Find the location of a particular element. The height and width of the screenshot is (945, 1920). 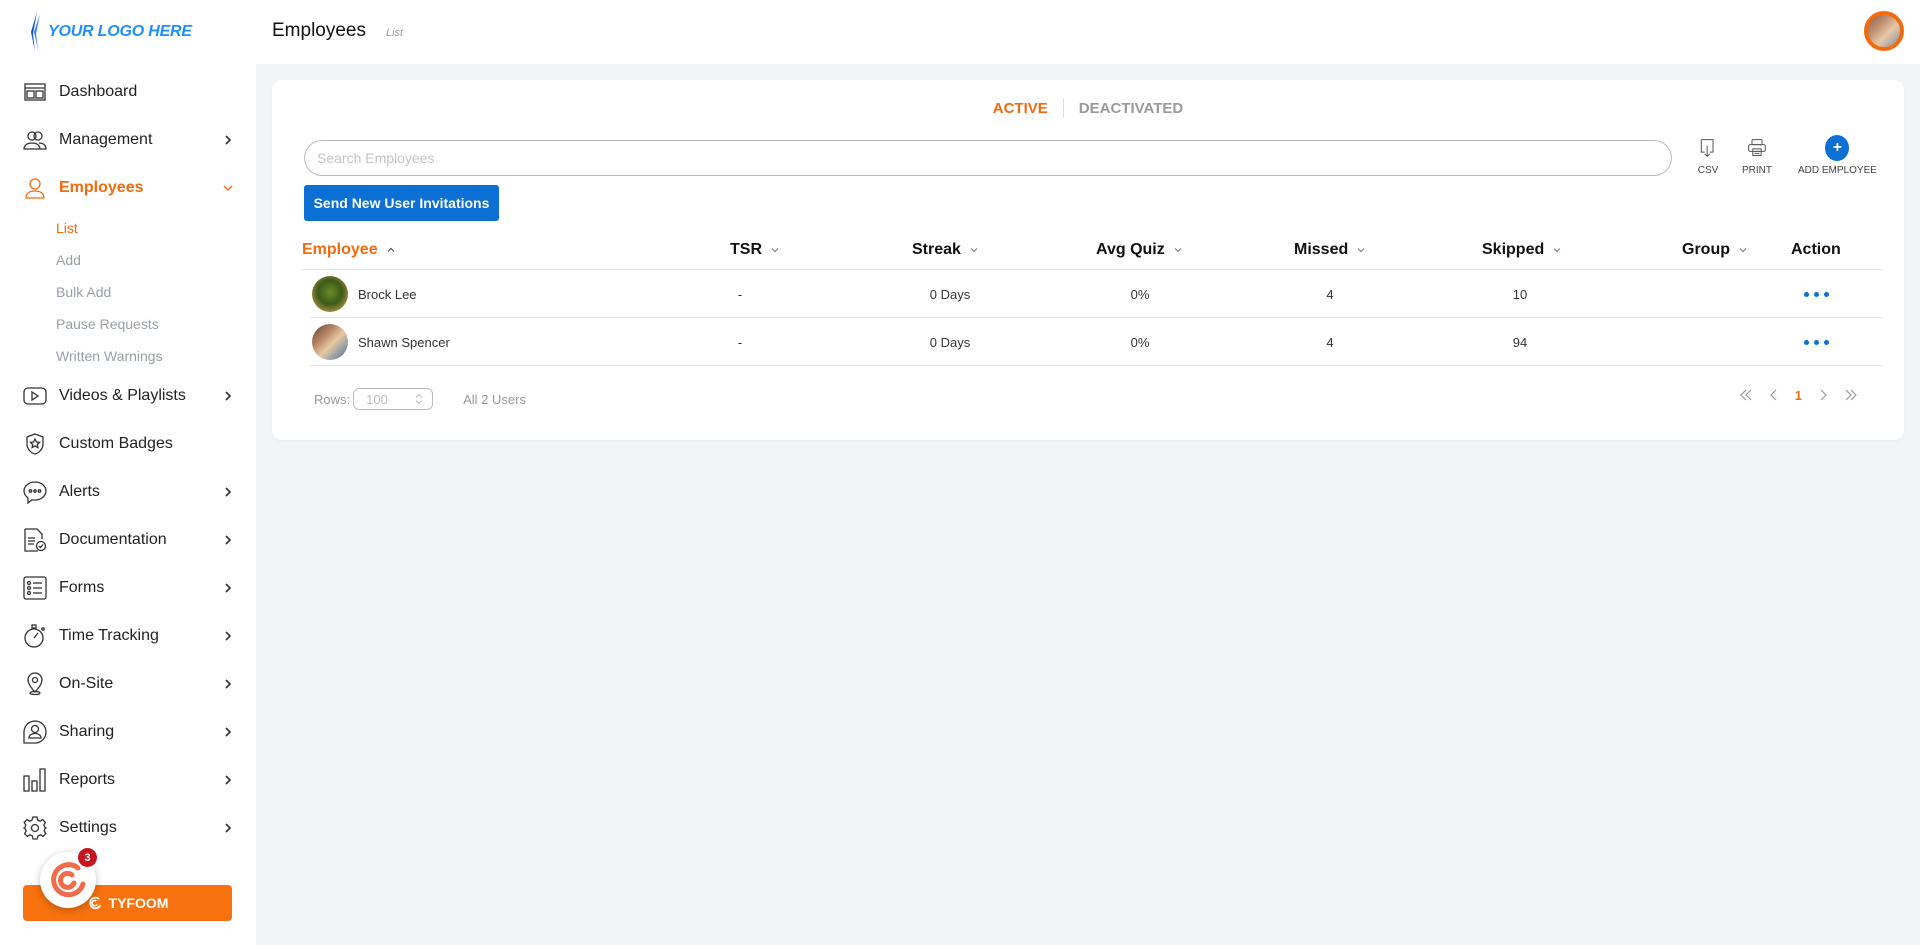

sidebar-item-management: Management is located at coordinates (128, 140).